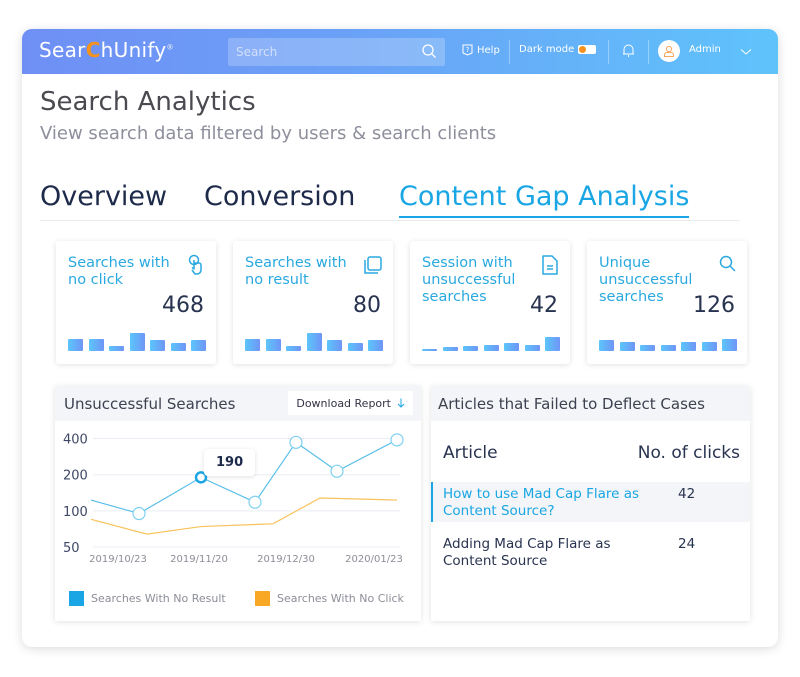 The image size is (800, 677). I want to click on metric-value: 126, so click(714, 305).